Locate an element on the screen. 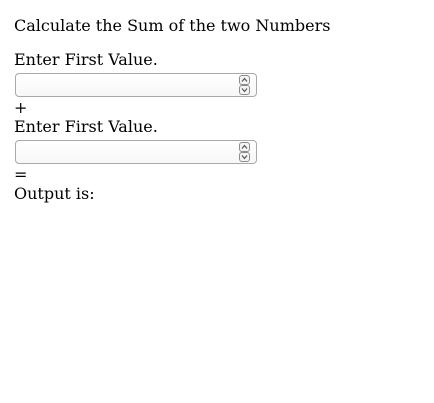 Image resolution: width=434 pixels, height=403 pixels. second-value-field is located at coordinates (136, 152).